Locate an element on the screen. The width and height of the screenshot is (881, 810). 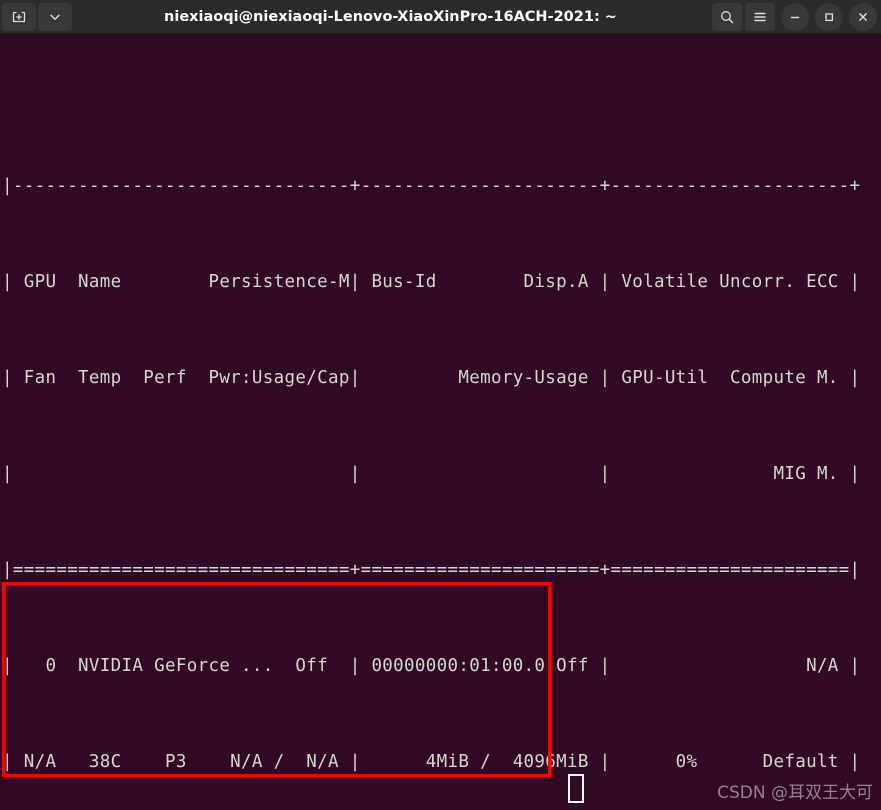
search-icon is located at coordinates (727, 16).